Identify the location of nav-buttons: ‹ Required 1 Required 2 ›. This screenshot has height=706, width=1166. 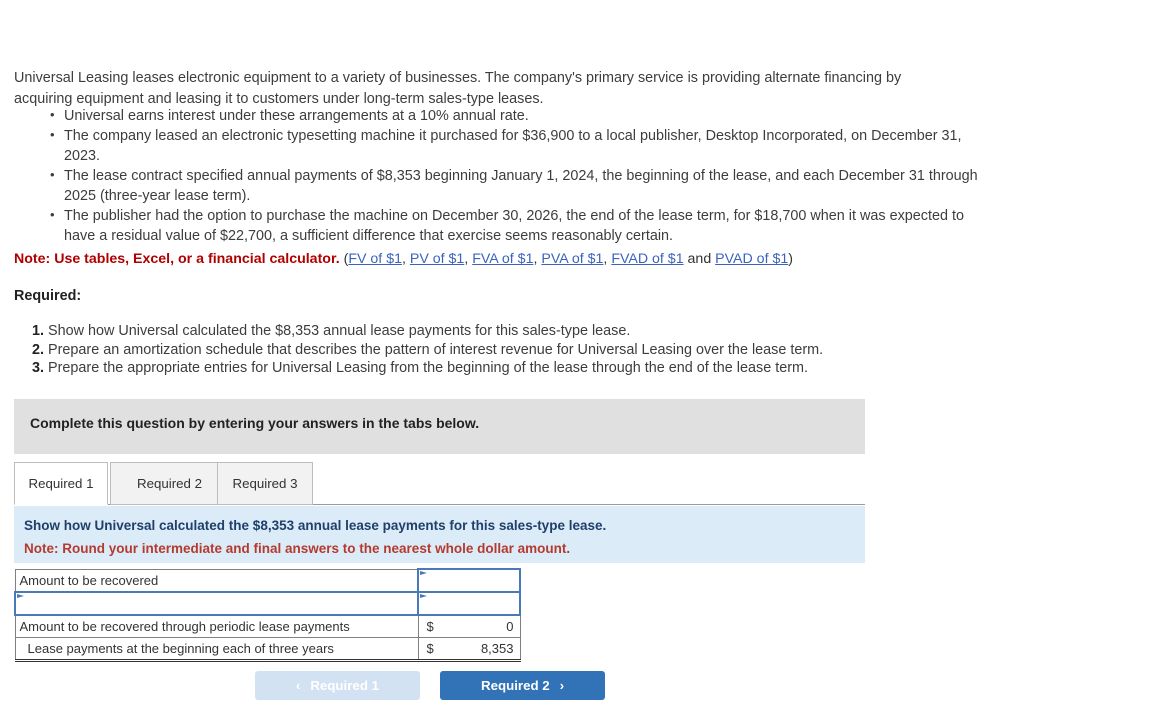
(435, 686).